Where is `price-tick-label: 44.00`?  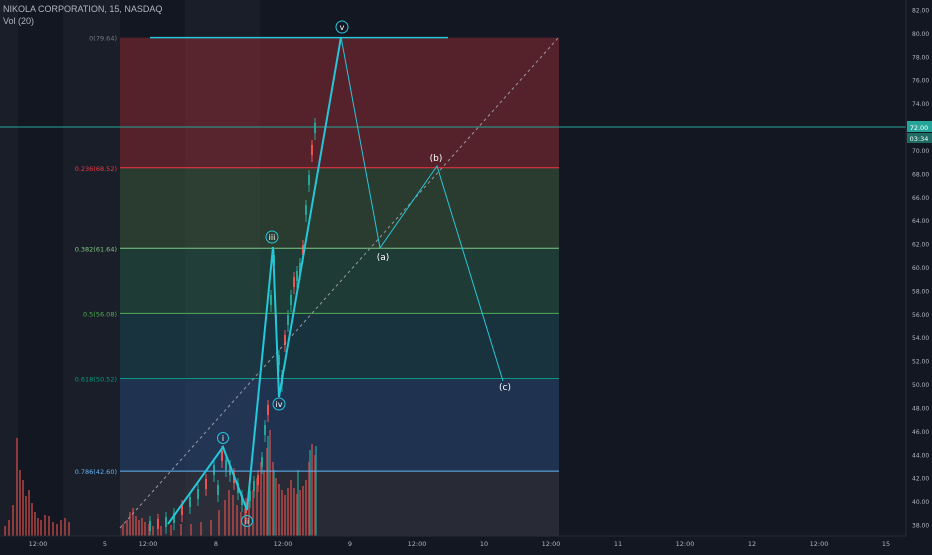
price-tick-label: 44.00 is located at coordinates (920, 455).